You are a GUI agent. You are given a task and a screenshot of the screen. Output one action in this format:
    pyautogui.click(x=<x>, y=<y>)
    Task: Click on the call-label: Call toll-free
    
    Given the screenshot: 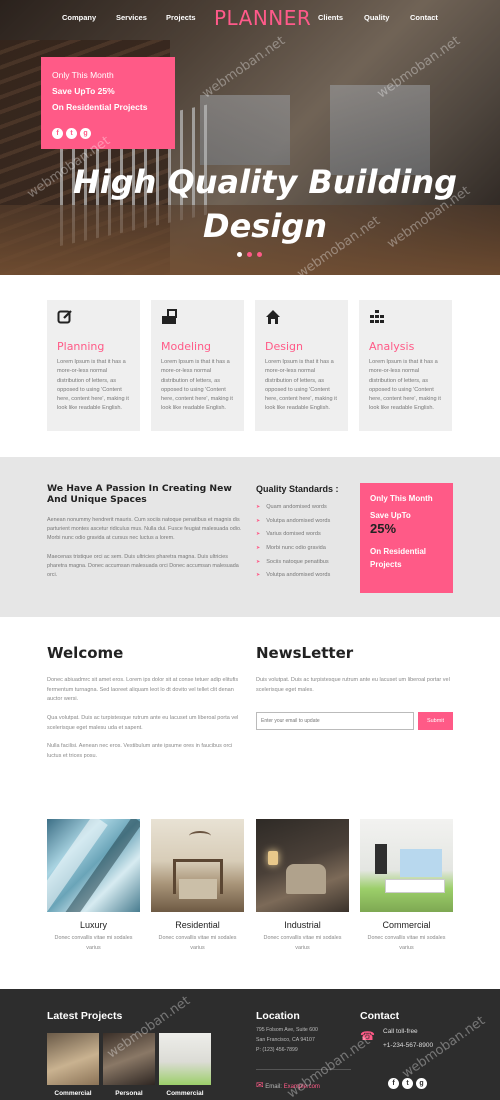 What is the action you would take?
    pyautogui.click(x=400, y=1031)
    